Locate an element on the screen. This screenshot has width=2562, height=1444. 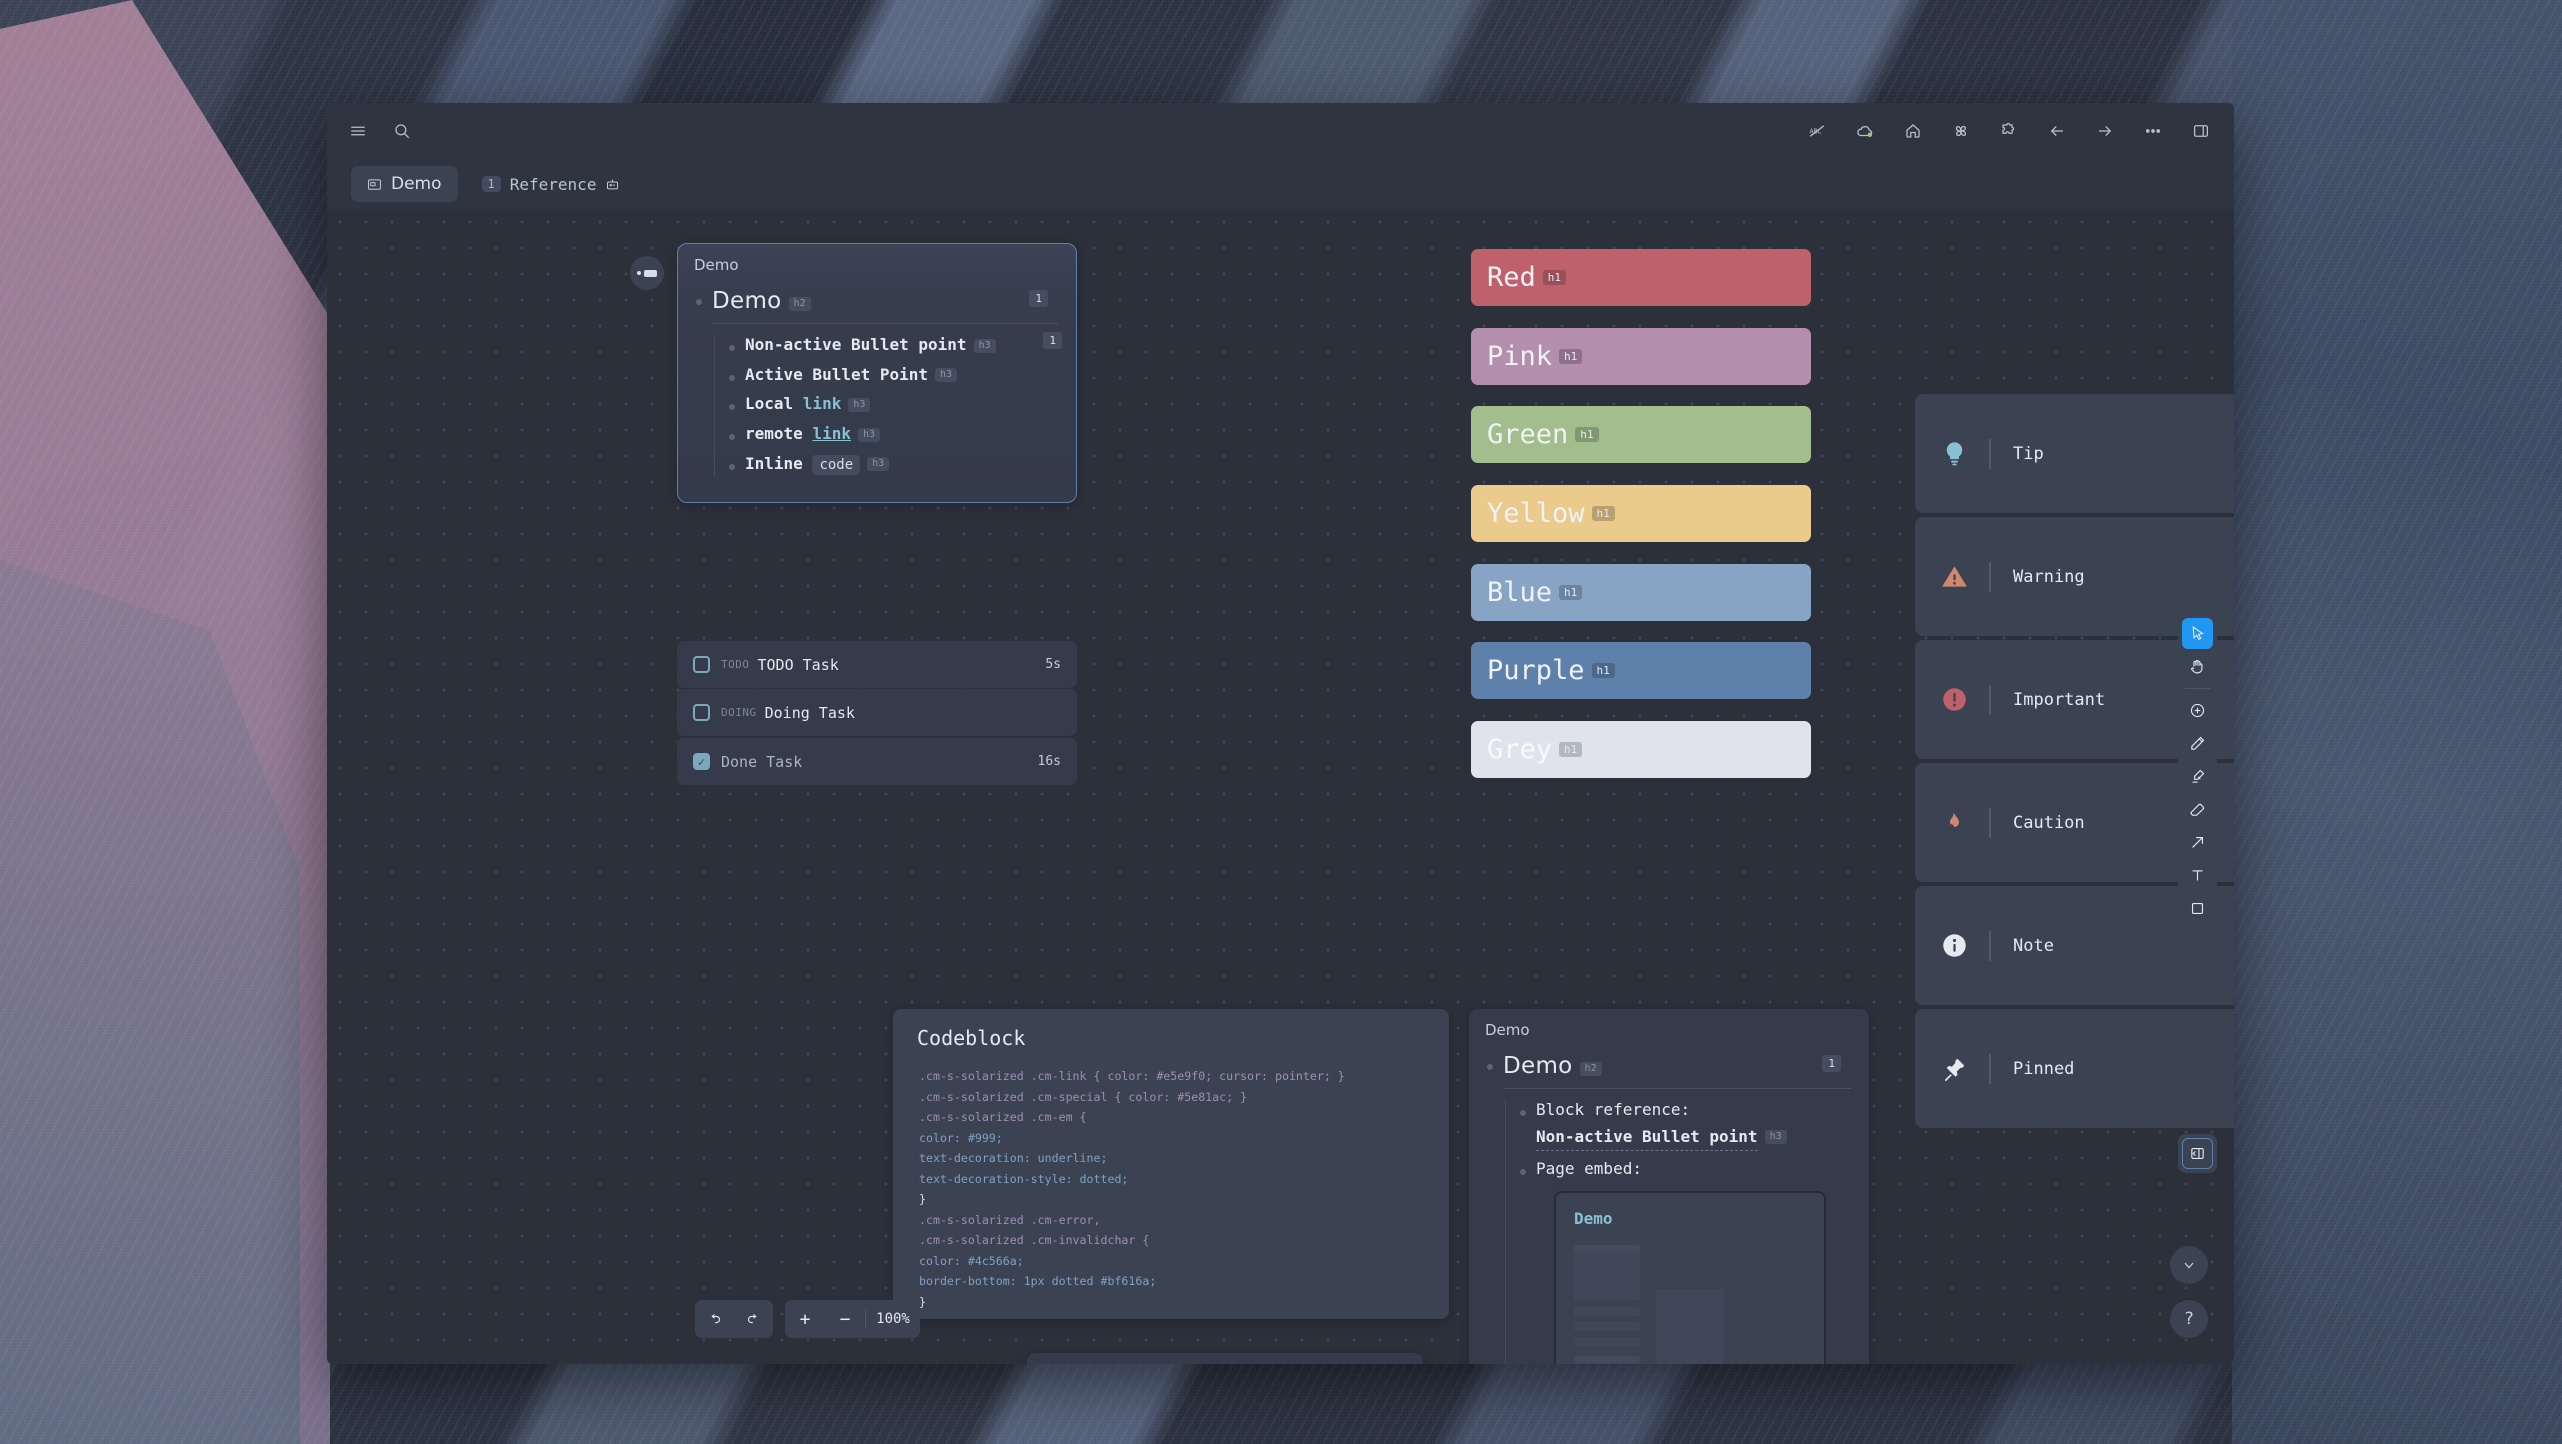
undo-redo-group is located at coordinates (734, 1319).